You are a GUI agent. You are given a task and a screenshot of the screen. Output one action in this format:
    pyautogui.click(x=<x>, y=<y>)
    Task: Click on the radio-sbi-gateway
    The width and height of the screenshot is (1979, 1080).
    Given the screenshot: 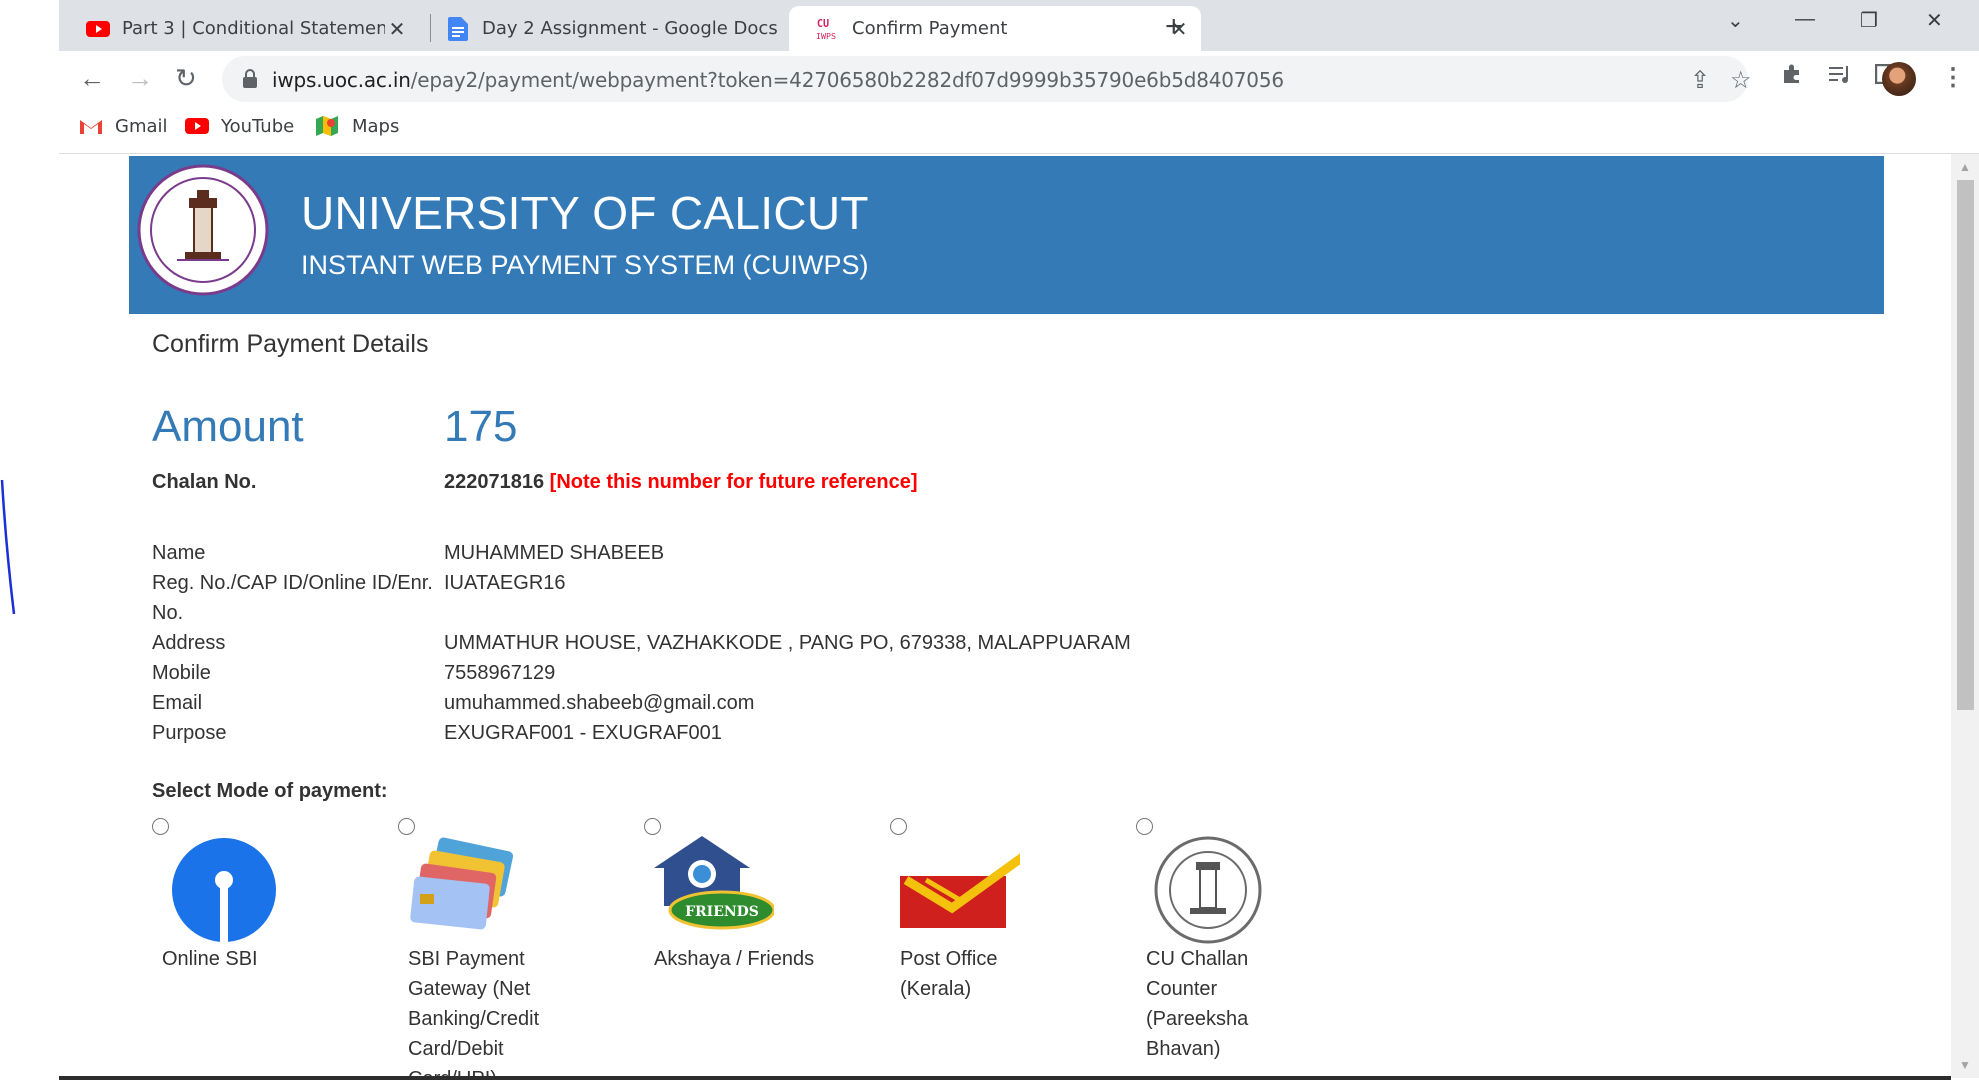 What is the action you would take?
    pyautogui.click(x=406, y=826)
    